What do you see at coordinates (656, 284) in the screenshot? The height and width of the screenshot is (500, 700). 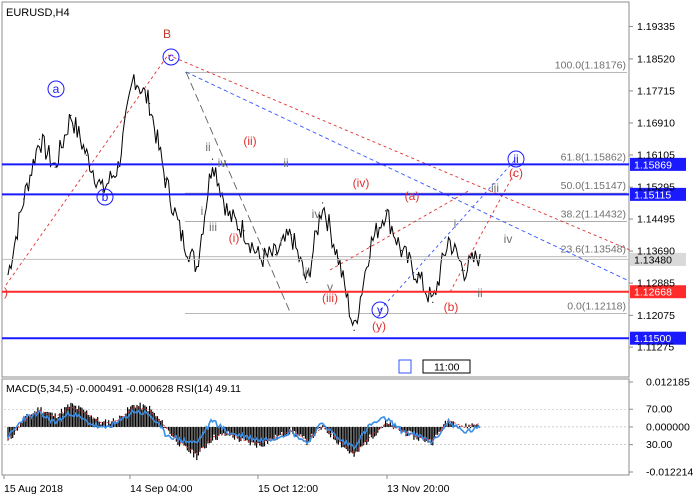 I see `price-tick-label: 1.12885` at bounding box center [656, 284].